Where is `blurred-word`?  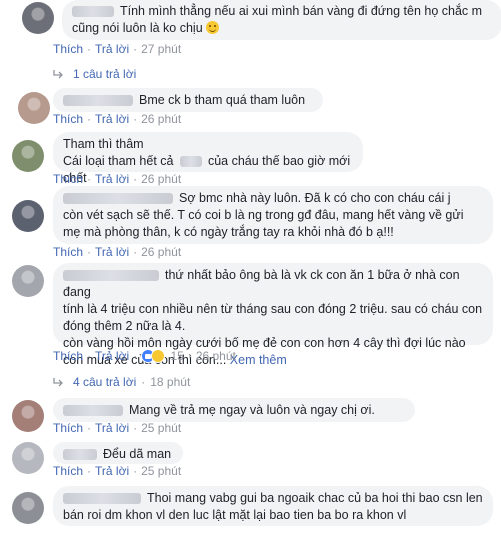
blurred-word is located at coordinates (190, 162).